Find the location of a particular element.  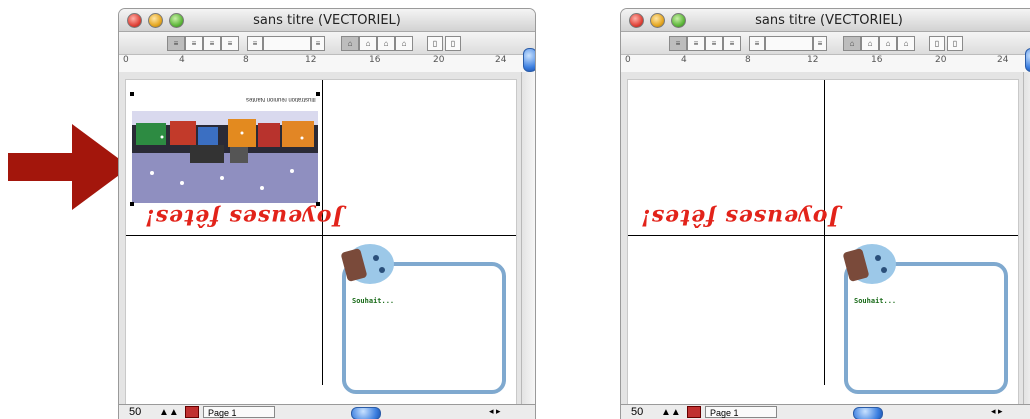

gift-bag-icon is located at coordinates (869, 264).